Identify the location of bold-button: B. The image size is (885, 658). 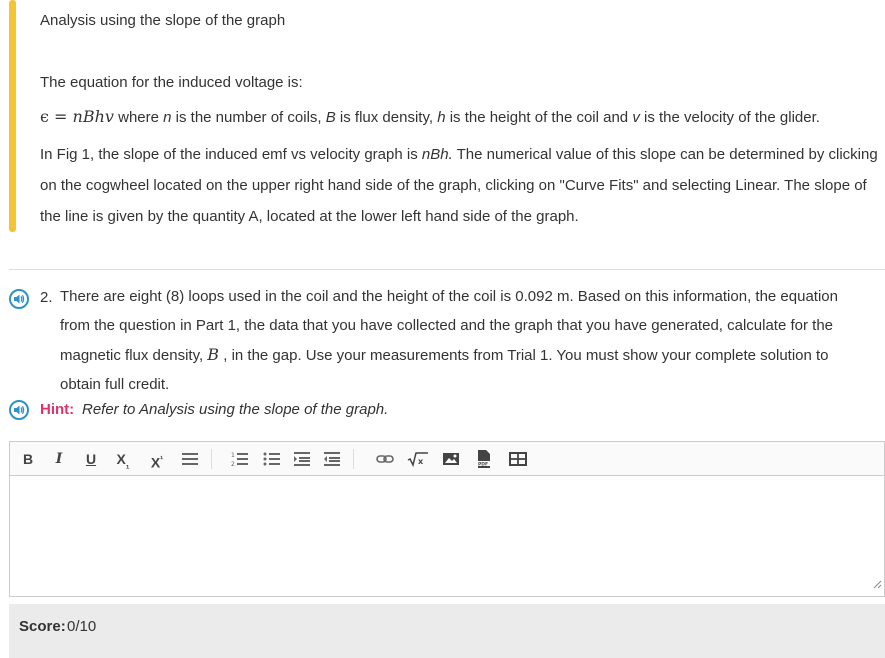
(28, 459).